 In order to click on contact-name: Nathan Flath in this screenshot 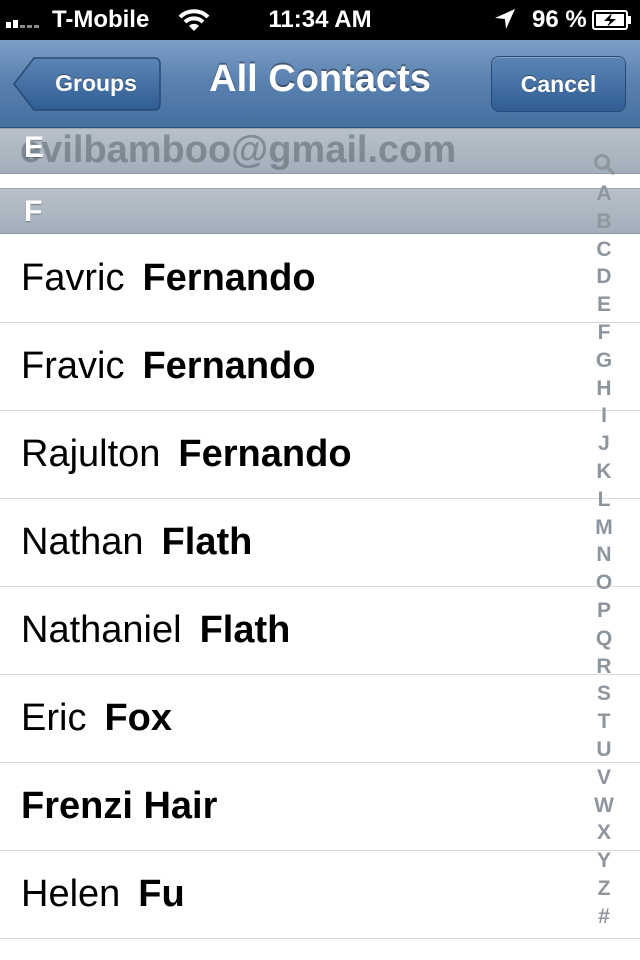, I will do `click(136, 542)`.